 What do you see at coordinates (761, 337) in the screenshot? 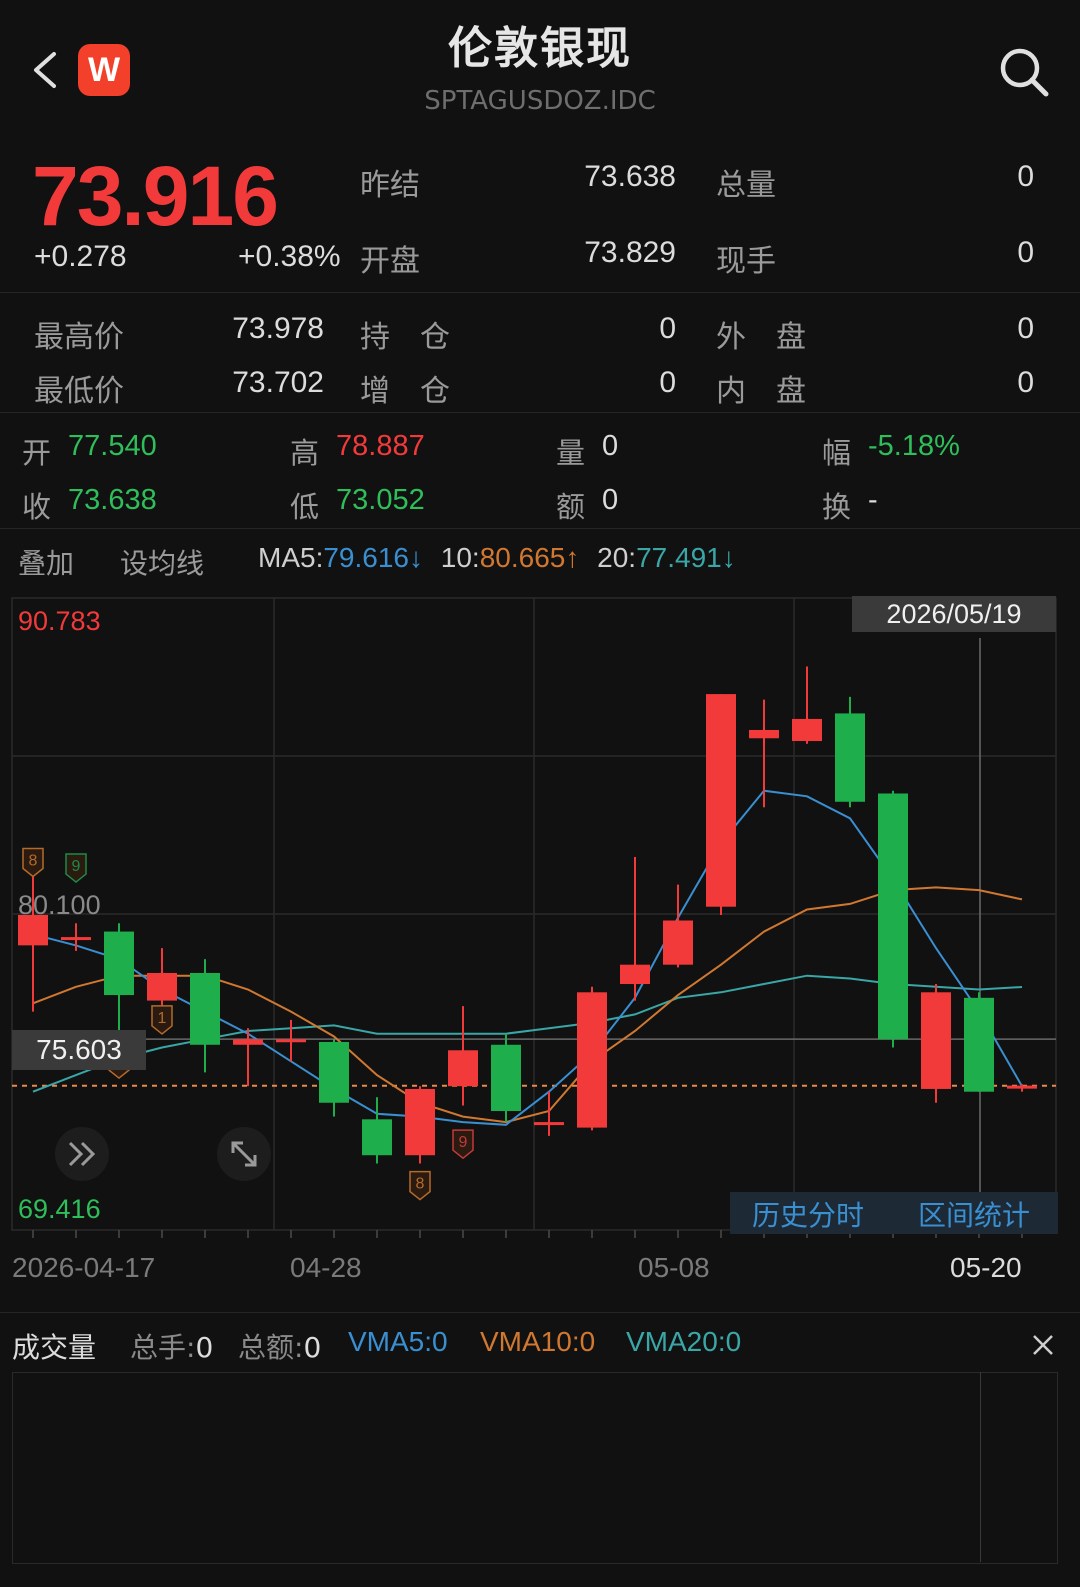
I see `outer-disc-label: 外 盘` at bounding box center [761, 337].